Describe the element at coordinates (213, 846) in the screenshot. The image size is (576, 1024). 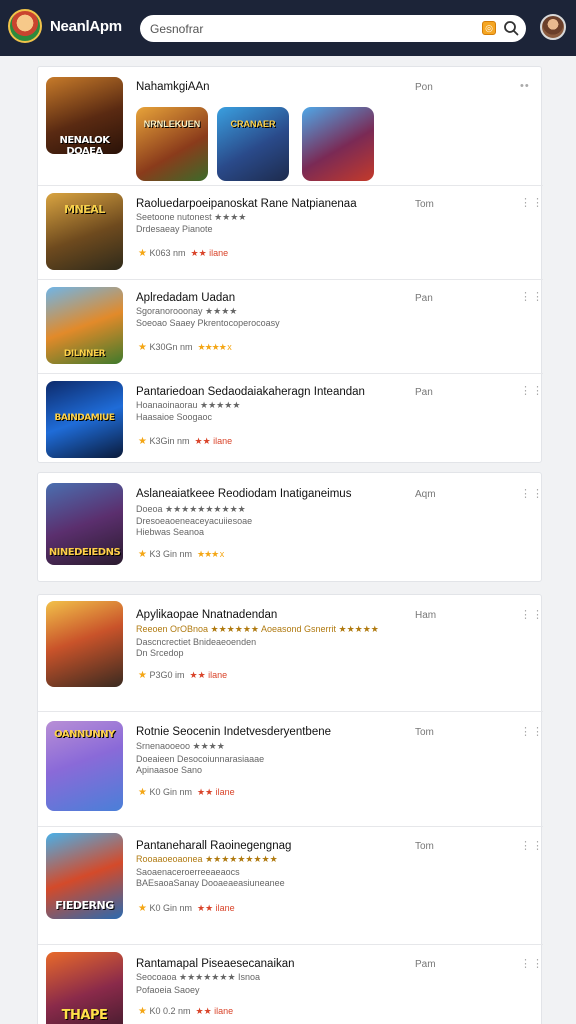
I see `game-title: Pantaneharall Raoinegengnag` at that location.